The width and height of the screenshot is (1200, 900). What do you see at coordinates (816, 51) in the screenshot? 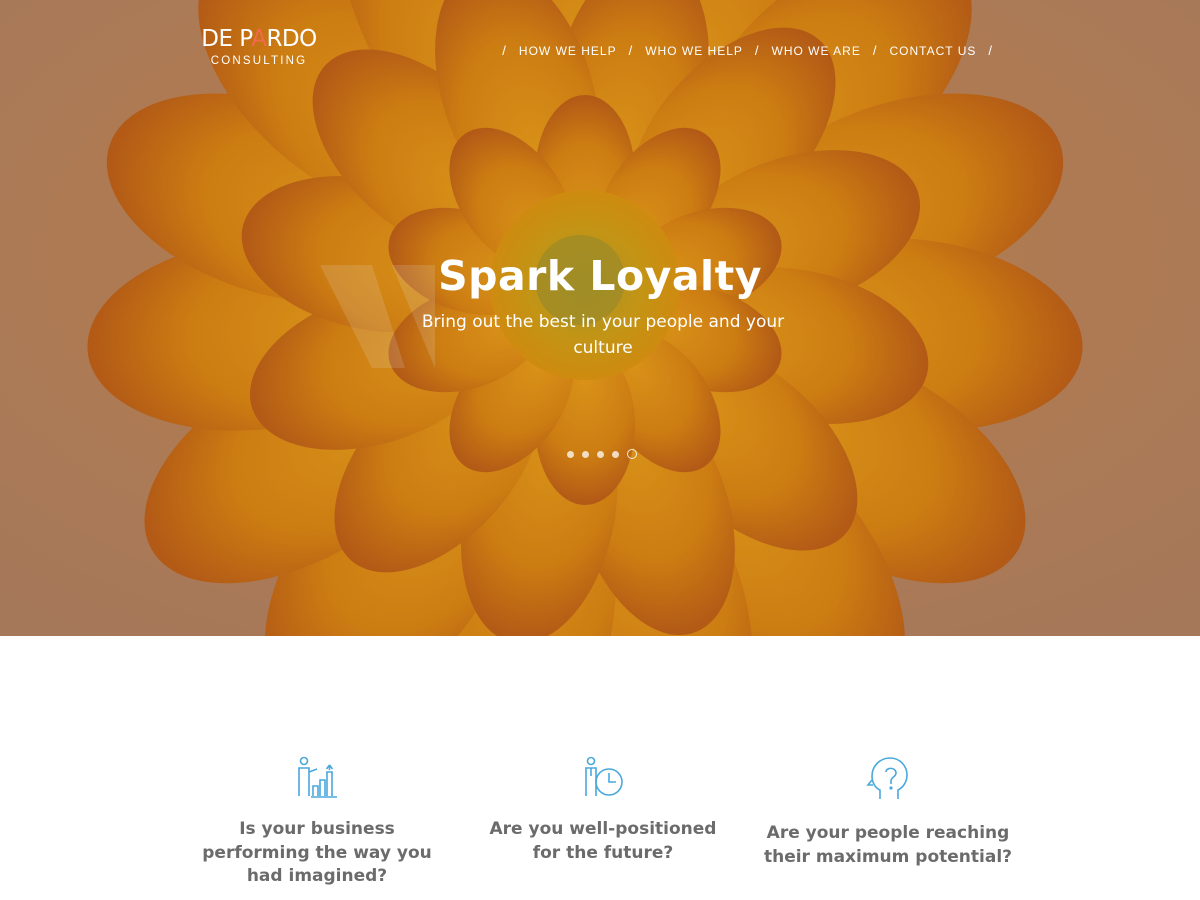
I see `nav-link-who-we-are: WHO WE ARE` at bounding box center [816, 51].